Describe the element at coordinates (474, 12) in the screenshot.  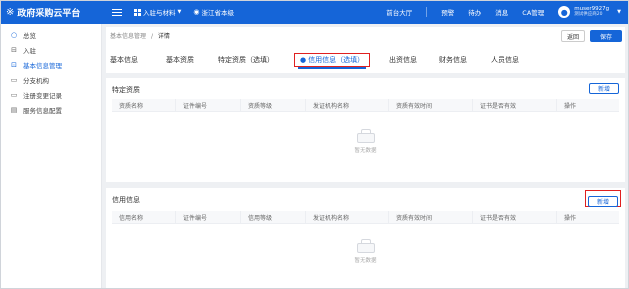
I see `link-todo: 待办` at that location.